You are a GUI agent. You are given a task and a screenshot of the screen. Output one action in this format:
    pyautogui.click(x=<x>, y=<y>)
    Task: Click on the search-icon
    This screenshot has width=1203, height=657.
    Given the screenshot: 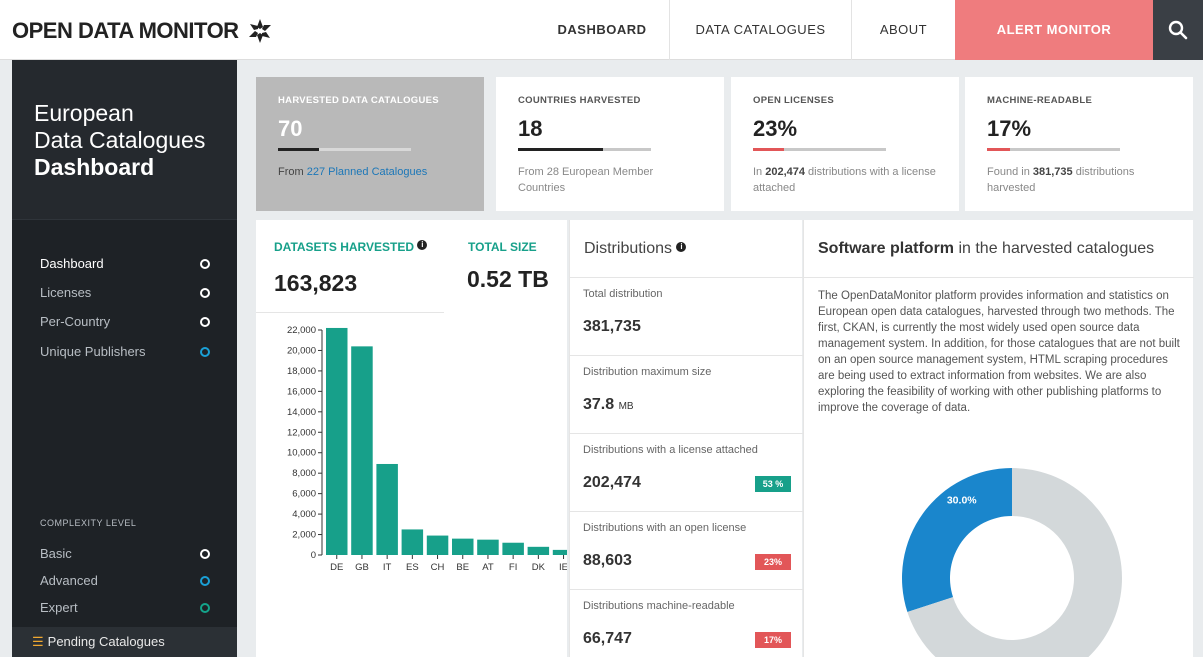 What is the action you would take?
    pyautogui.click(x=1178, y=30)
    